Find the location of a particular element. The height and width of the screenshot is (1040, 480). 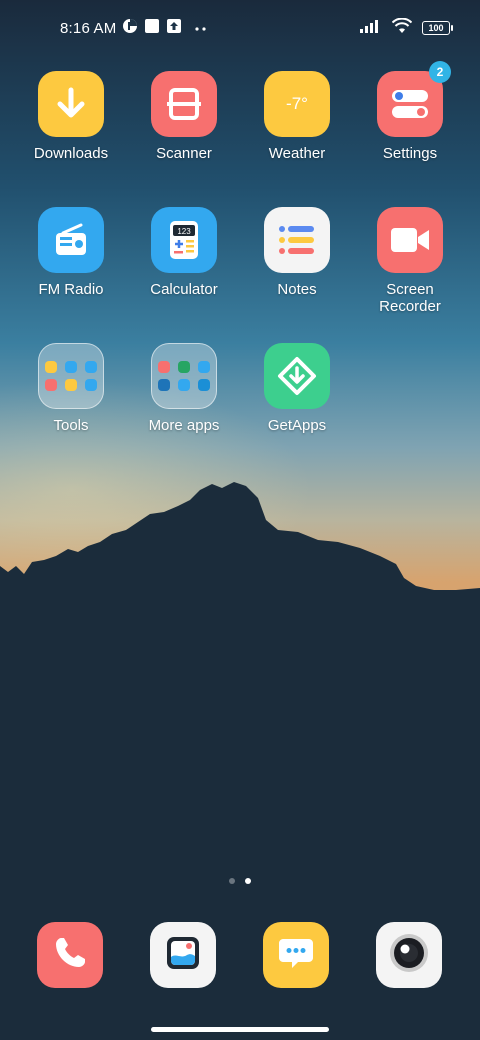

weather-temperature: -7° is located at coordinates (297, 103).